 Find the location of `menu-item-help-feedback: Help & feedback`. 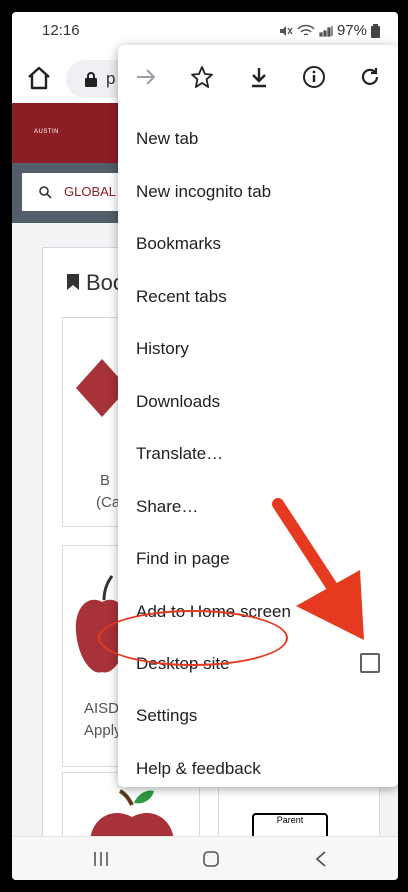

menu-item-help-feedback: Help & feedback is located at coordinates (198, 769).